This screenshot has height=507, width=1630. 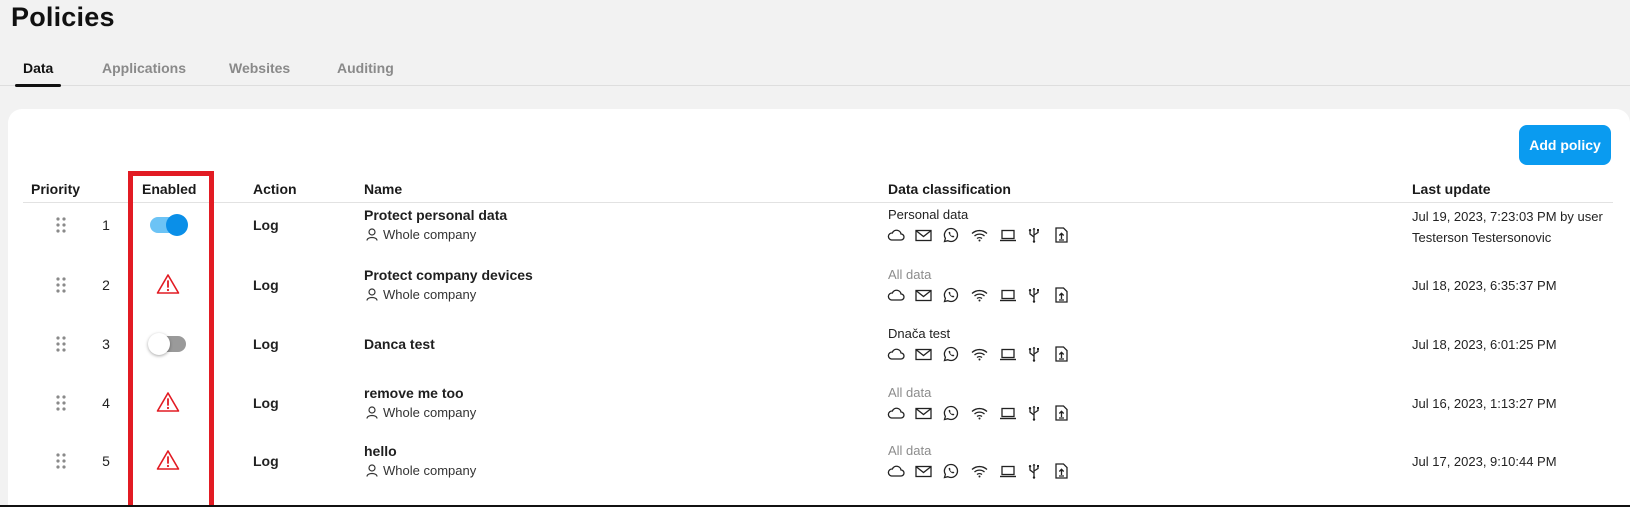 What do you see at coordinates (106, 225) in the screenshot?
I see `priority-value: 1` at bounding box center [106, 225].